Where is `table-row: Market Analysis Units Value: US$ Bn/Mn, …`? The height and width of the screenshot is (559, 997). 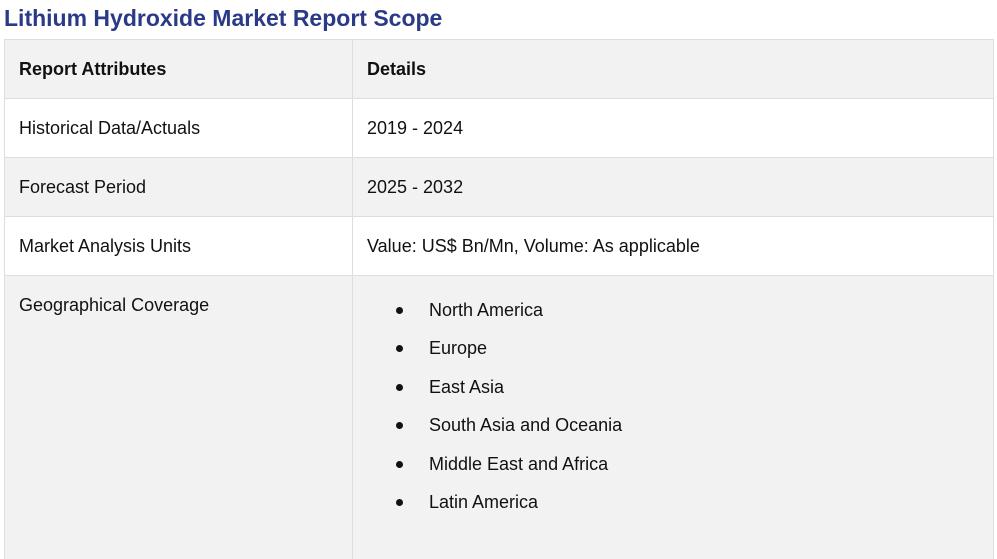 table-row: Market Analysis Units Value: US$ Bn/Mn, … is located at coordinates (499, 246).